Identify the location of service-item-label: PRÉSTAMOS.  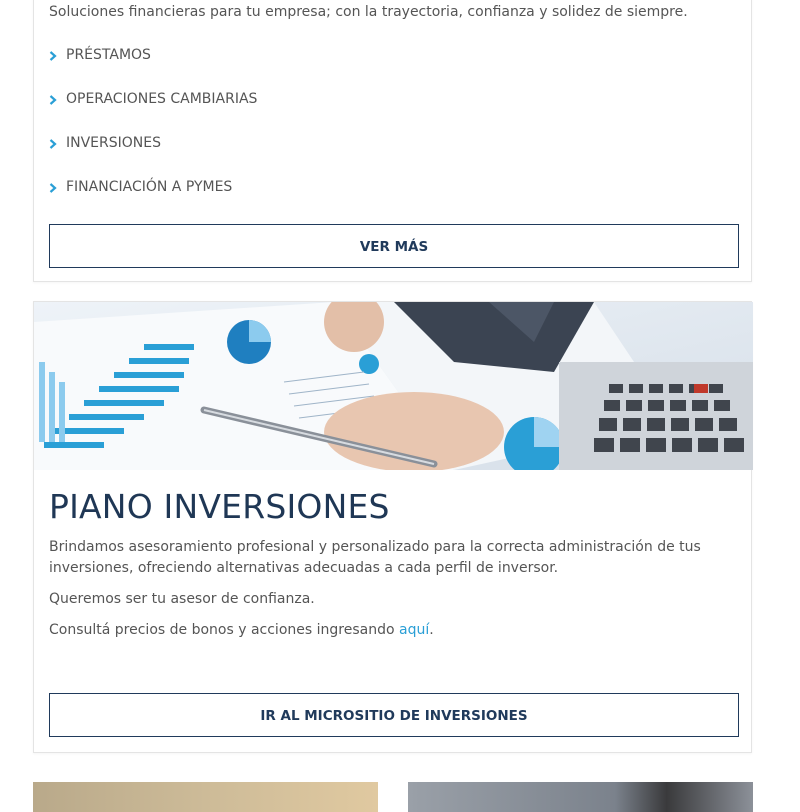
(108, 55).